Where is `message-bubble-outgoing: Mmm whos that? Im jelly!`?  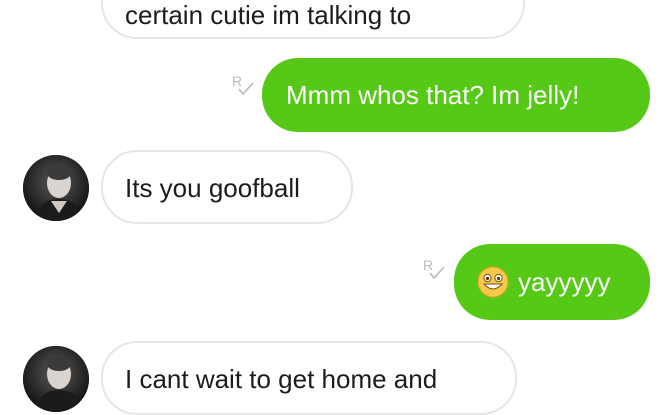
message-bubble-outgoing: Mmm whos that? Im jelly! is located at coordinates (456, 95).